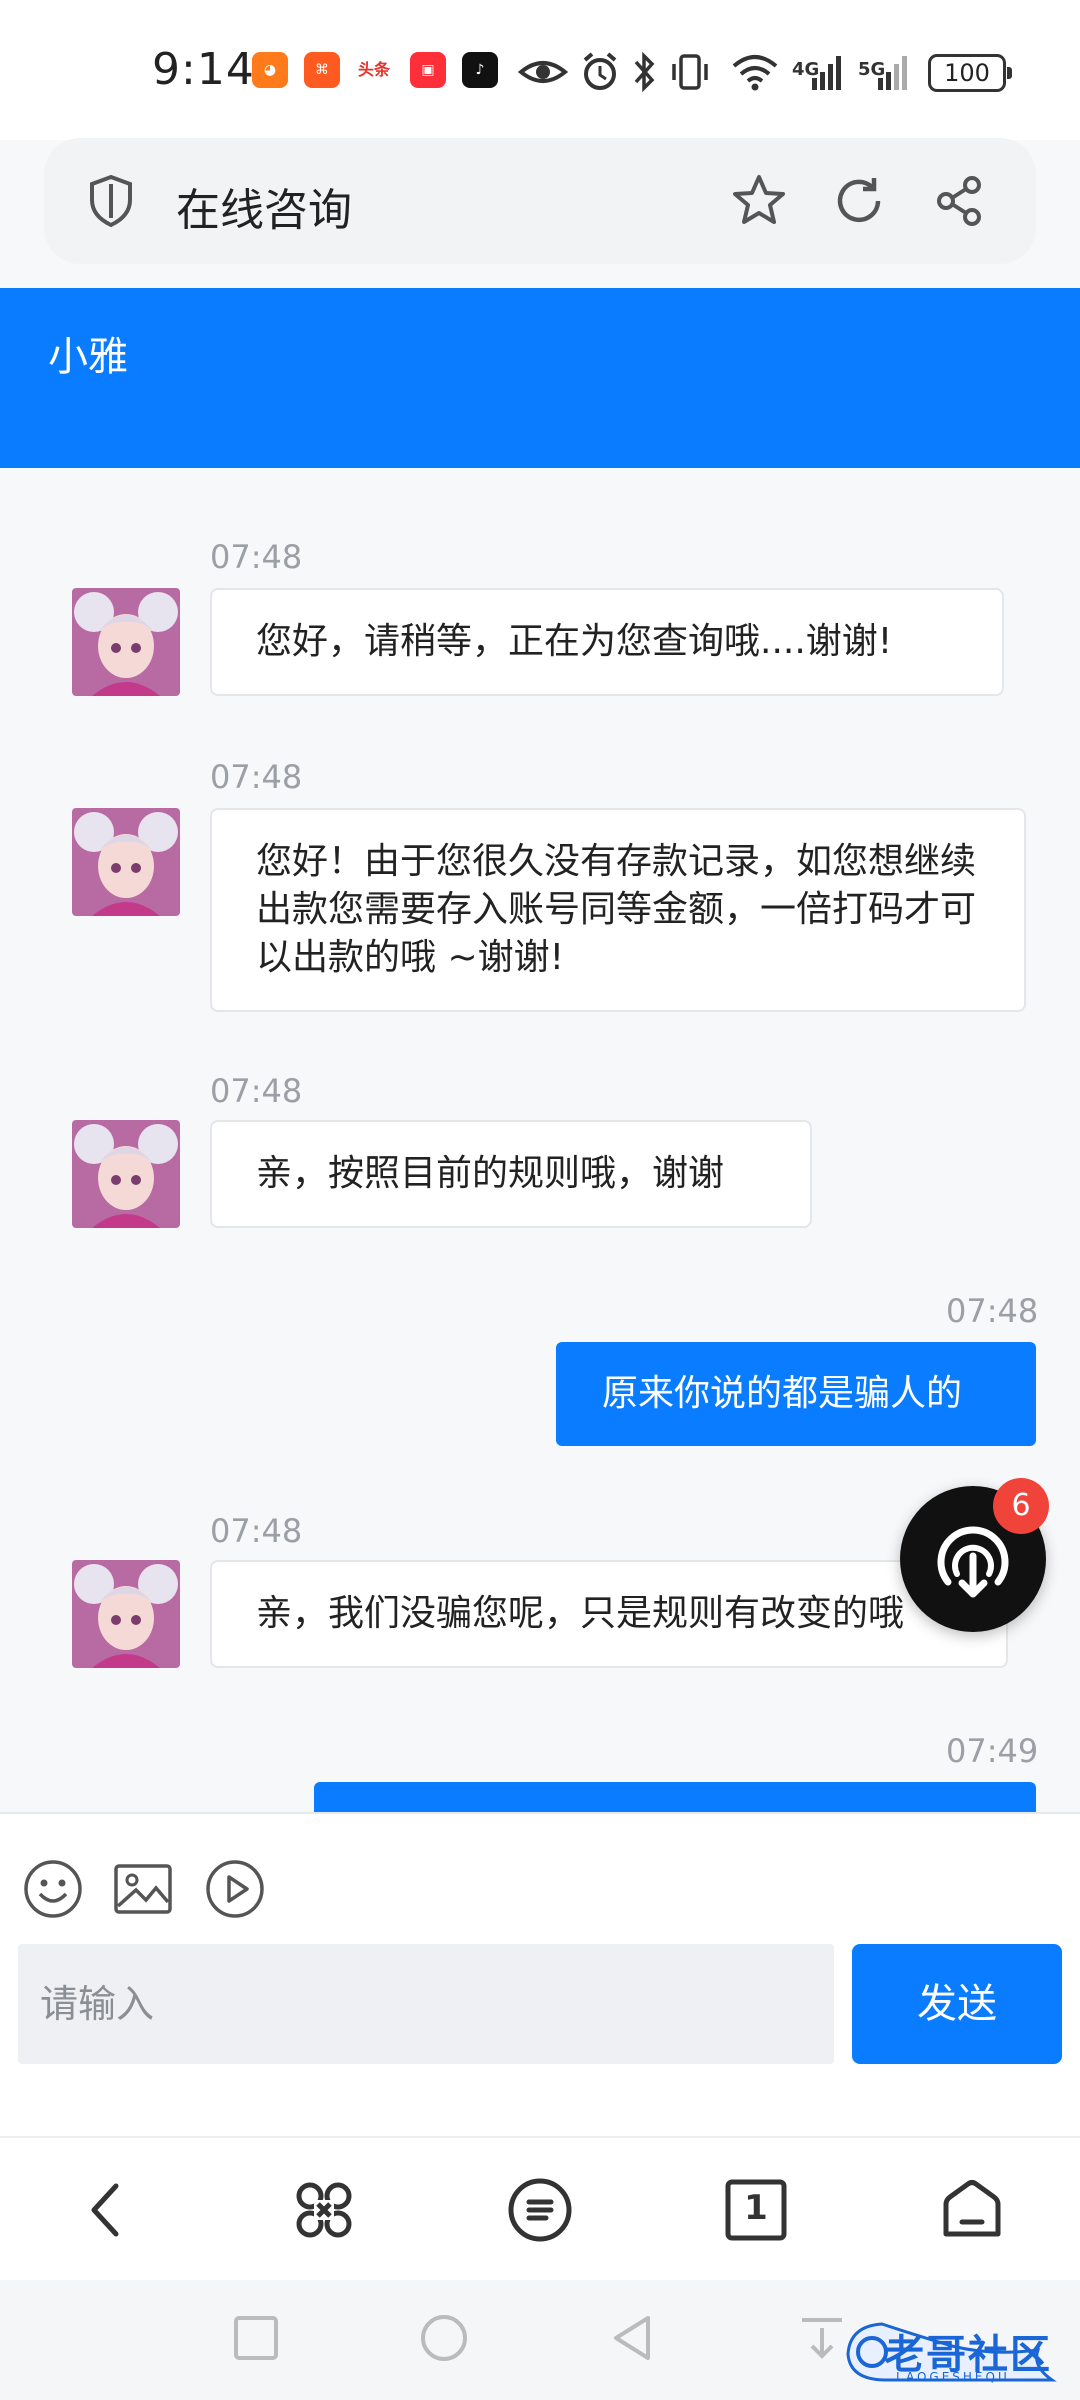 This screenshot has width=1080, height=2400. I want to click on back-icon, so click(108, 2210).